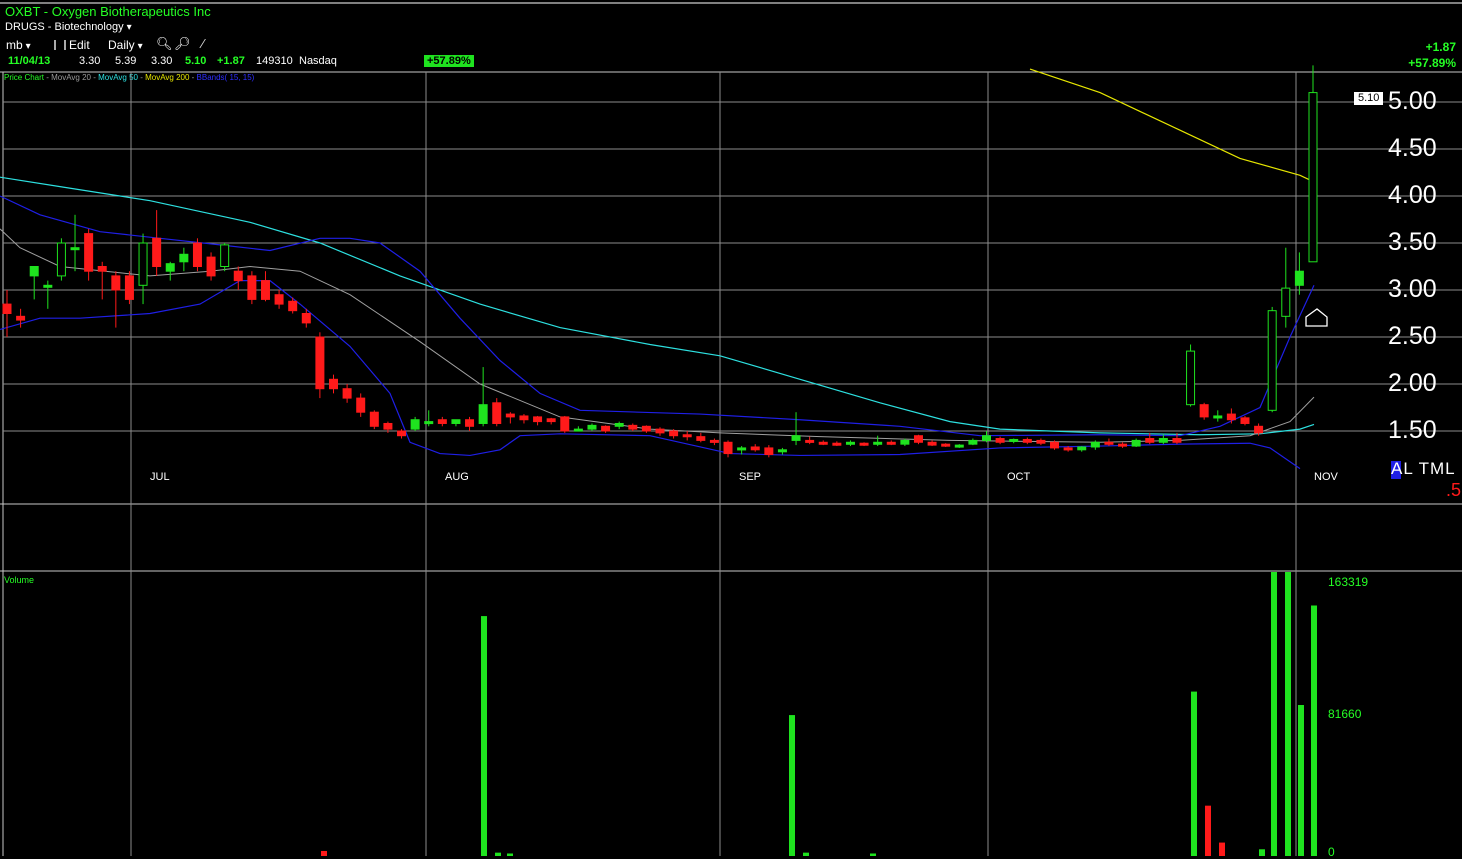 The image size is (1462, 859). Describe the element at coordinates (1412, 101) in the screenshot. I see `y-tick-label: 5.00` at that location.